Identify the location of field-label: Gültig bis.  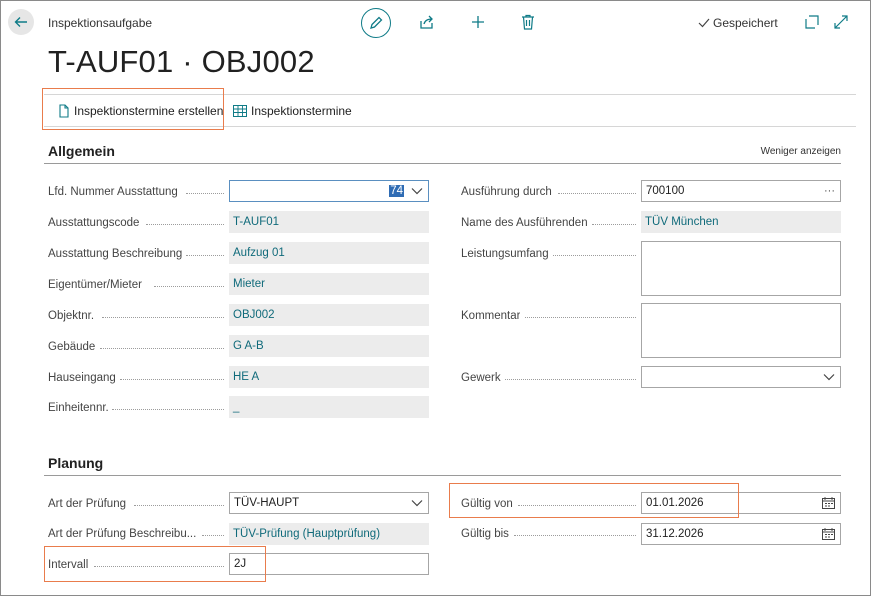
(485, 534).